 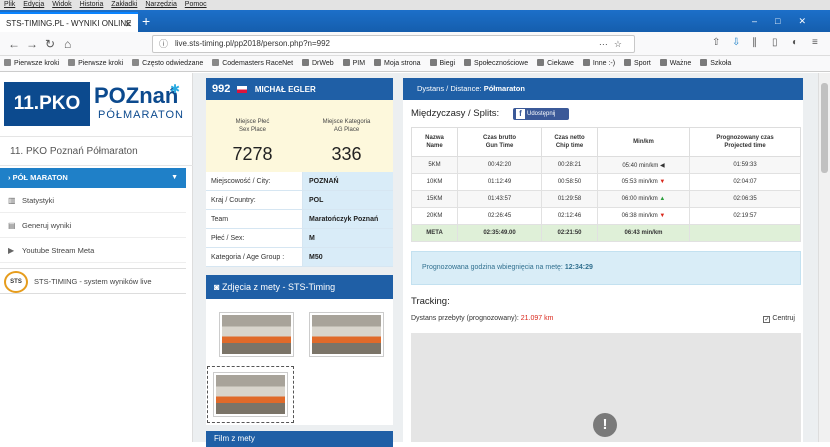 I want to click on bookmark-folder: DrWeb, so click(x=319, y=63).